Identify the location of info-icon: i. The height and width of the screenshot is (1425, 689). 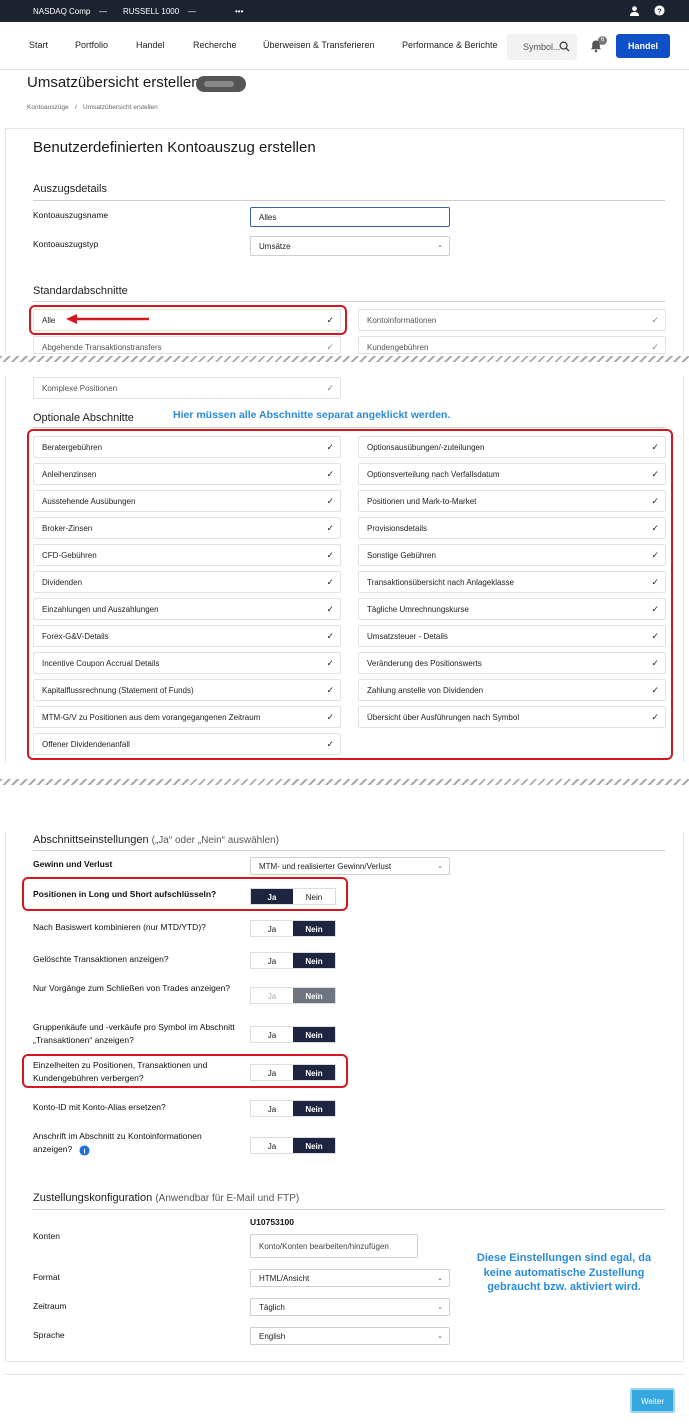
(84, 1150).